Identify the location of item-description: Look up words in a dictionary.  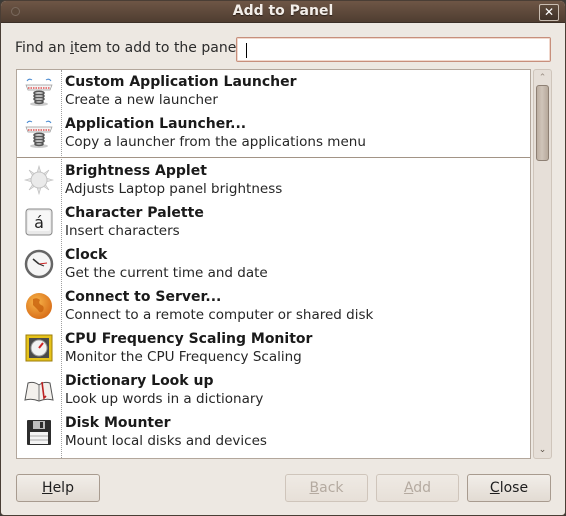
(164, 399).